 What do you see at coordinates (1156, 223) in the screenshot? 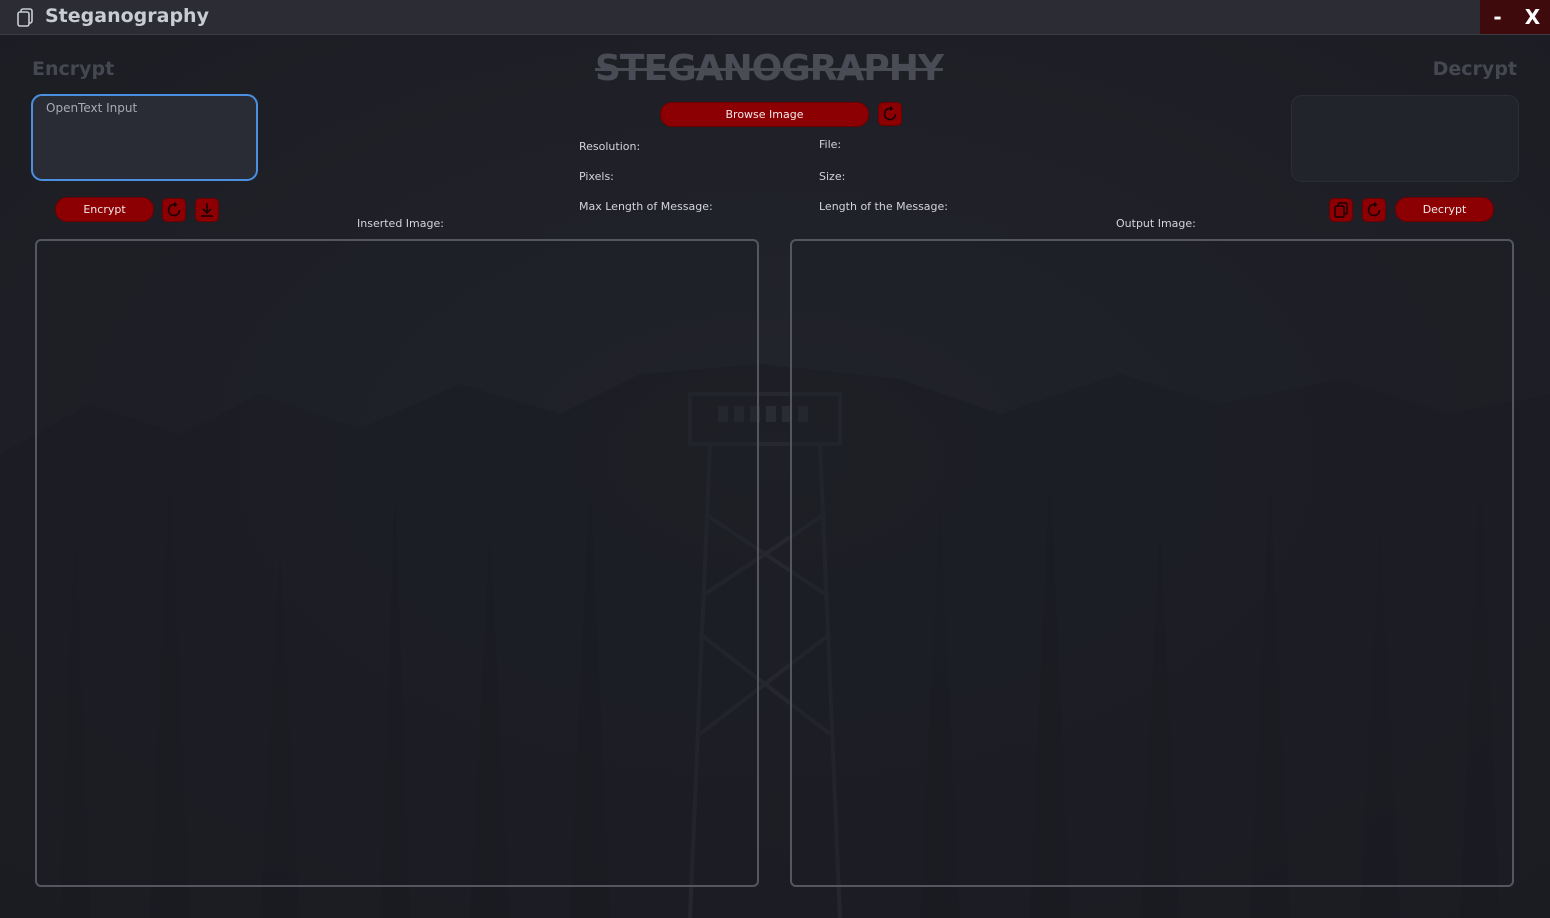
I see `output-image-label: Output Image:` at bounding box center [1156, 223].